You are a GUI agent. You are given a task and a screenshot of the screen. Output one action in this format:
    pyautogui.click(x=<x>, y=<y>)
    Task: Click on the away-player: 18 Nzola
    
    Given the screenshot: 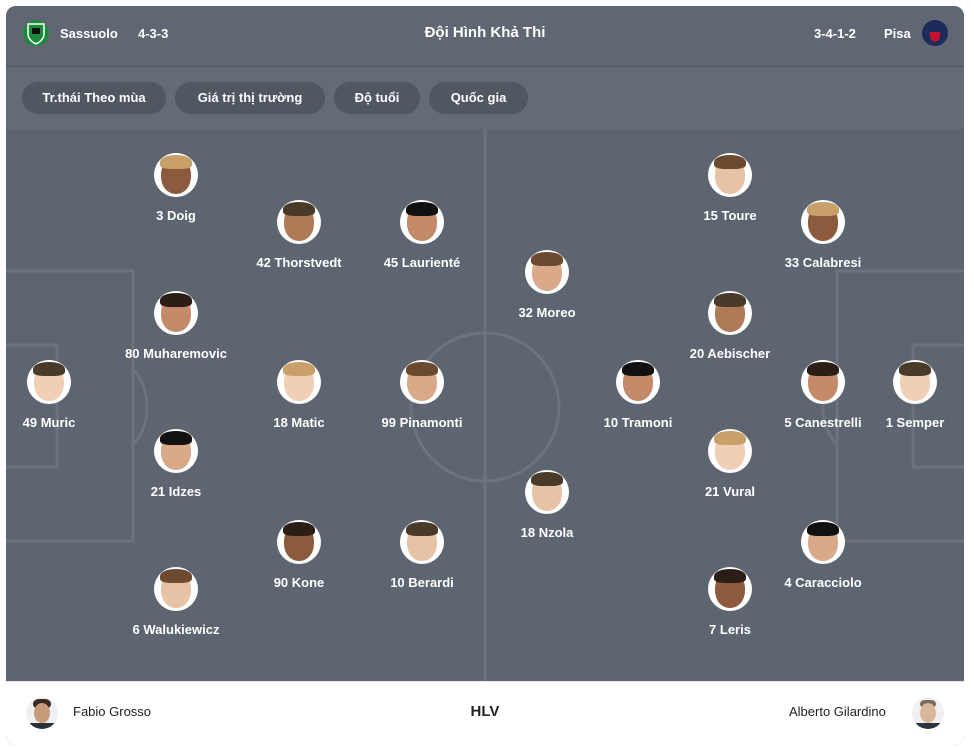 What is the action you would take?
    pyautogui.click(x=547, y=505)
    